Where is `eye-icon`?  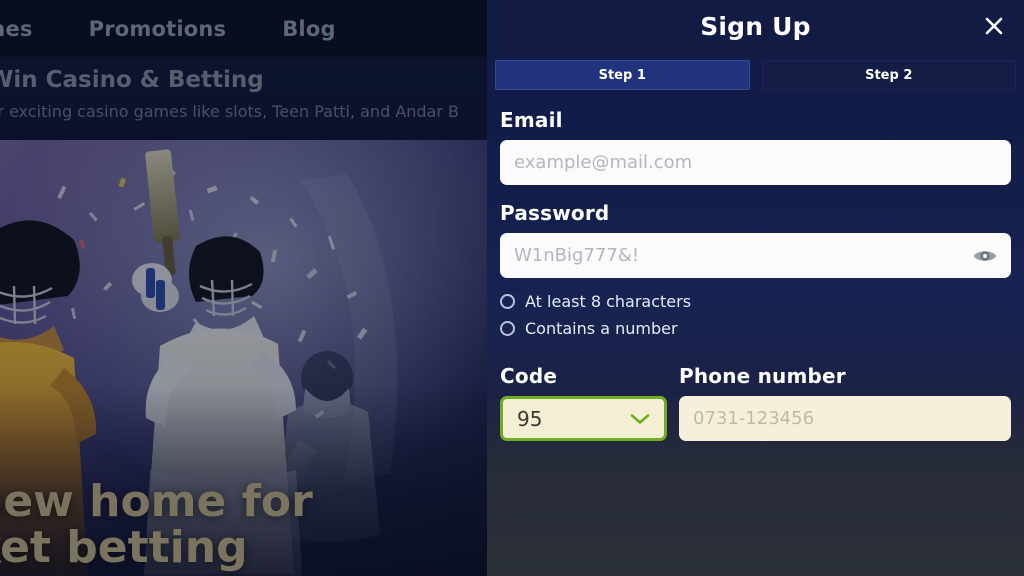
eye-icon is located at coordinates (985, 256).